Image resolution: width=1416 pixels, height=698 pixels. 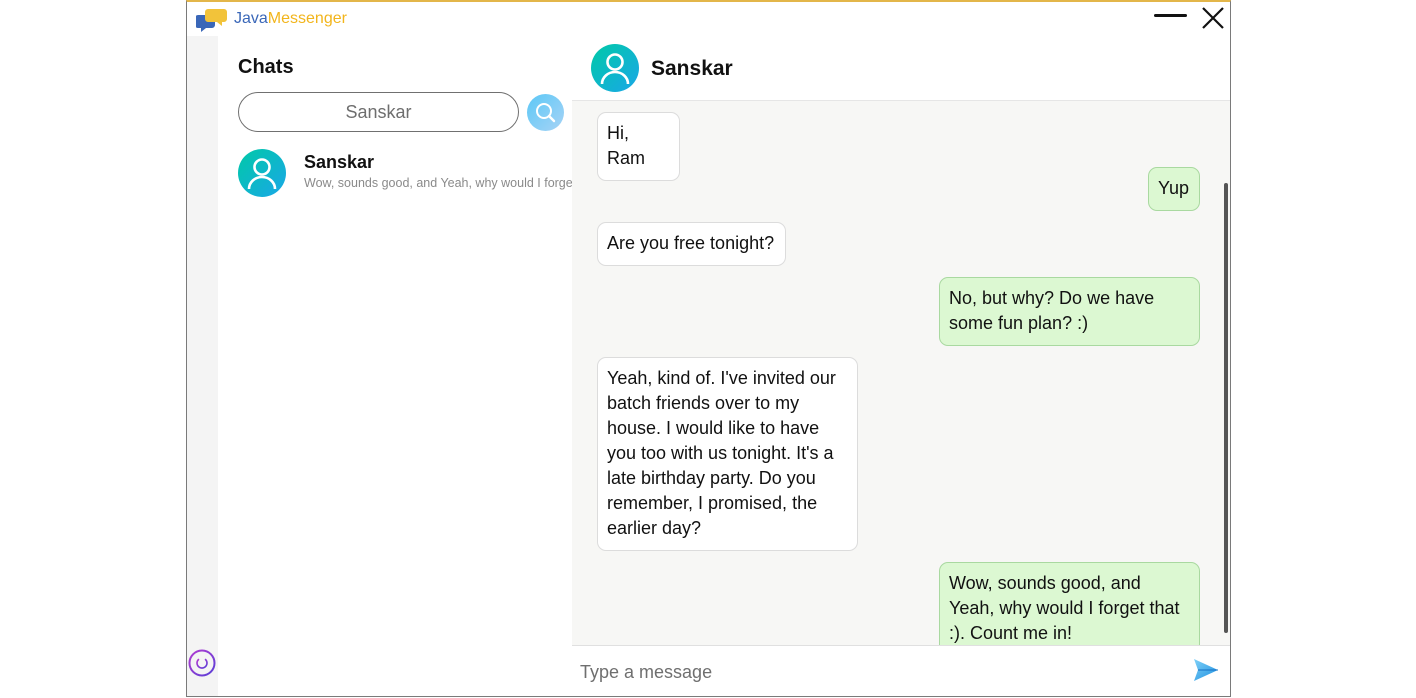 What do you see at coordinates (266, 67) in the screenshot?
I see `chats-title: Chats` at bounding box center [266, 67].